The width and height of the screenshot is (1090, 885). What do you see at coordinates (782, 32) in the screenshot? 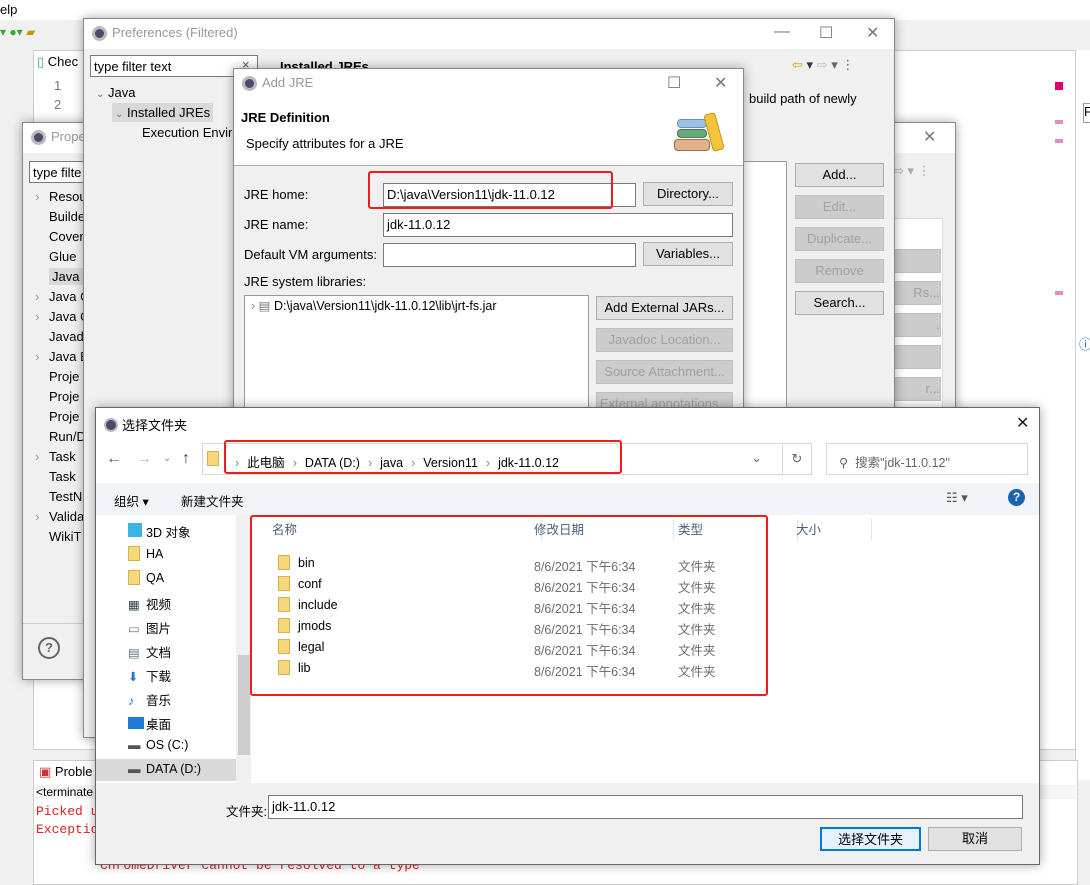
I see `minimize-button: —` at bounding box center [782, 32].